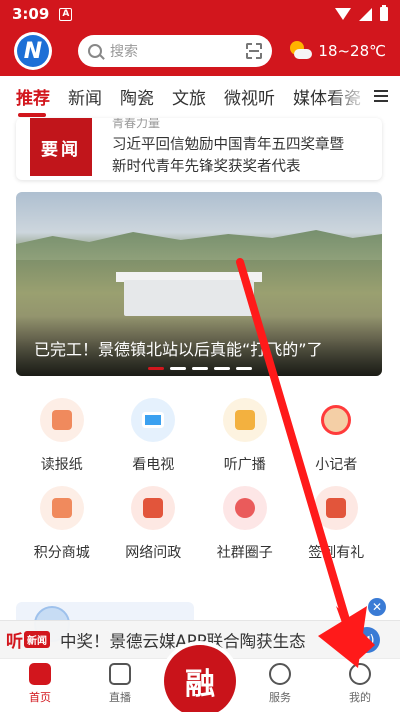  Describe the element at coordinates (280, 697) in the screenshot. I see `nav-label: 服务` at that location.